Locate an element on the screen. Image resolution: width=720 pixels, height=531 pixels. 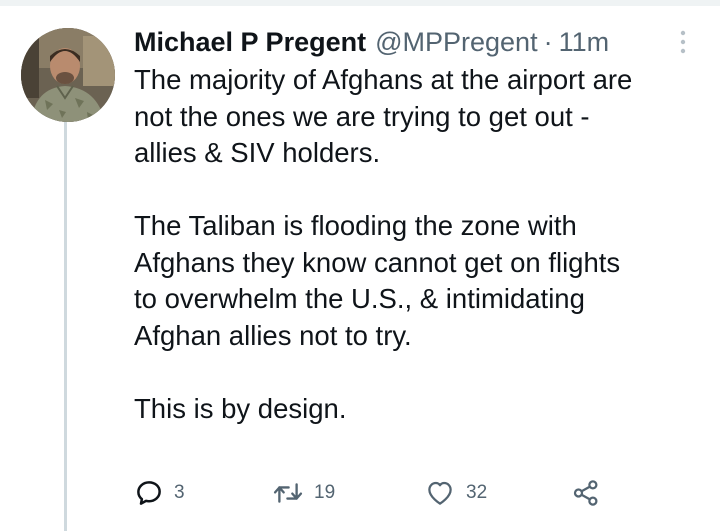
tweet-line: Afghans they know cannot get on flights is located at coordinates (377, 262).